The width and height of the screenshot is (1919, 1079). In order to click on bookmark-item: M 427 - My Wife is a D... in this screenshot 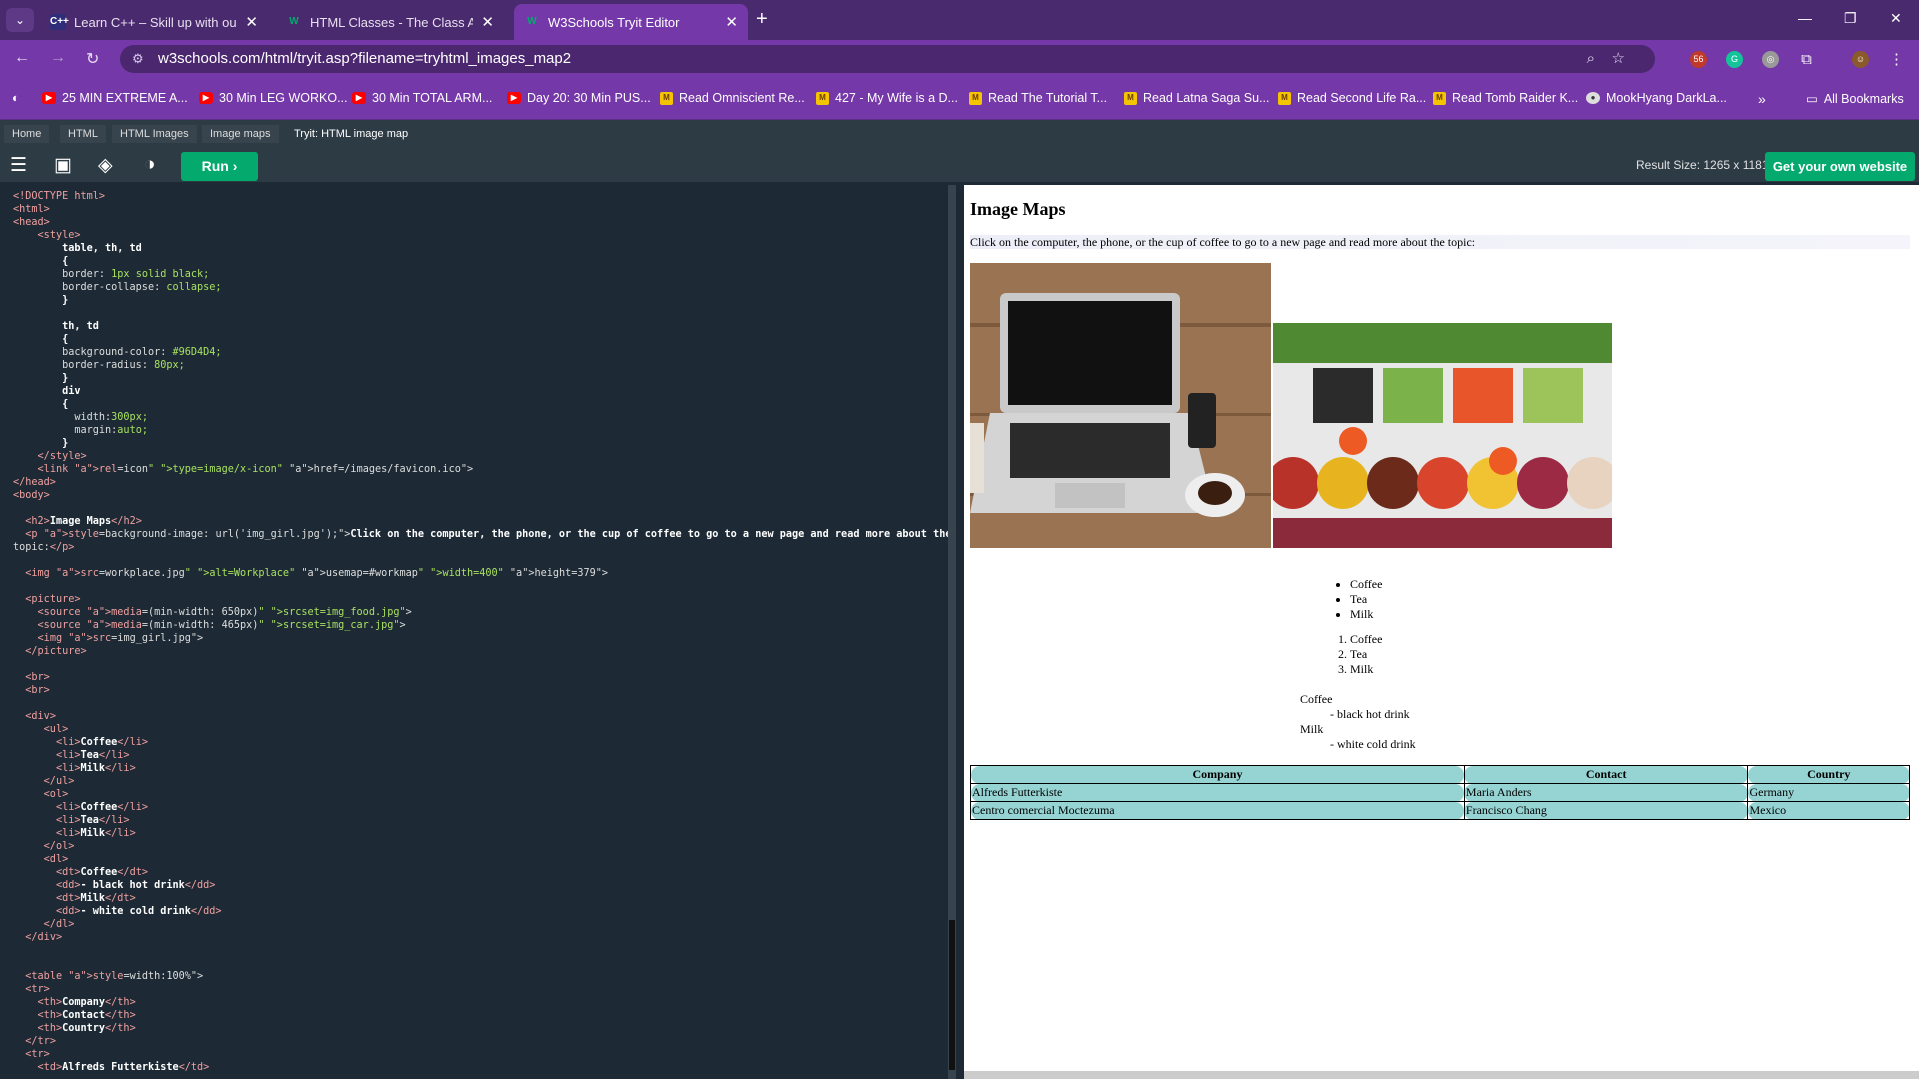, I will do `click(887, 98)`.